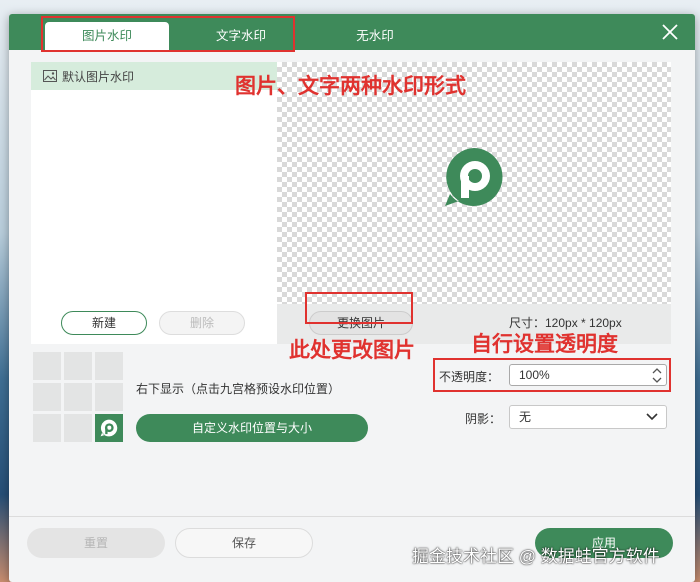 The height and width of the screenshot is (582, 700). Describe the element at coordinates (352, 350) in the screenshot. I see `annotation-change-here: 此处更改图片` at that location.